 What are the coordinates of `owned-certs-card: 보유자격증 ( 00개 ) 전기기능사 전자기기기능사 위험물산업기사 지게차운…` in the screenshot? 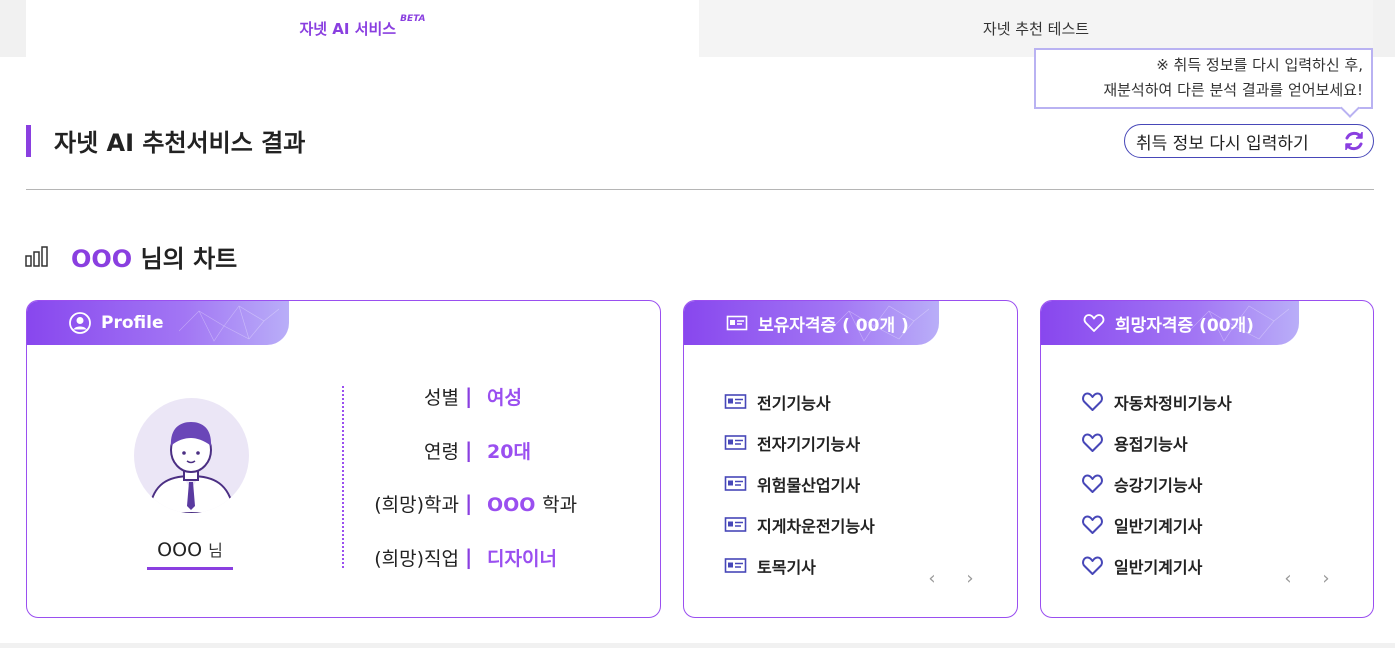 It's located at (850, 459).